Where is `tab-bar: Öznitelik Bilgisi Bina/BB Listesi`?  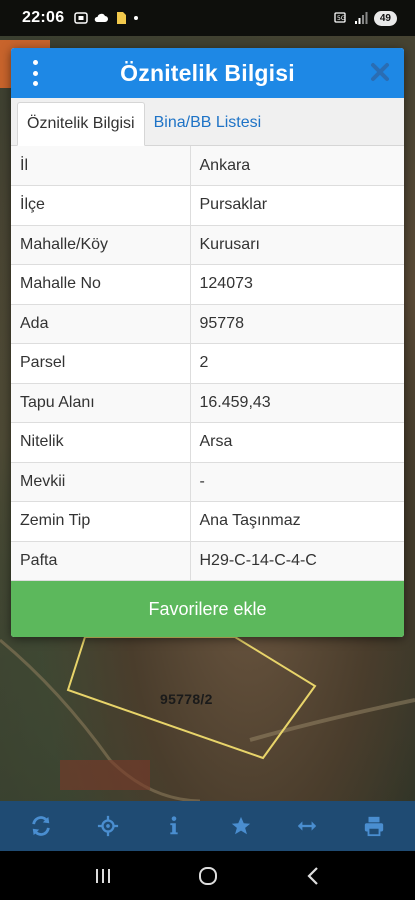 tab-bar: Öznitelik Bilgisi Bina/BB Listesi is located at coordinates (207, 122).